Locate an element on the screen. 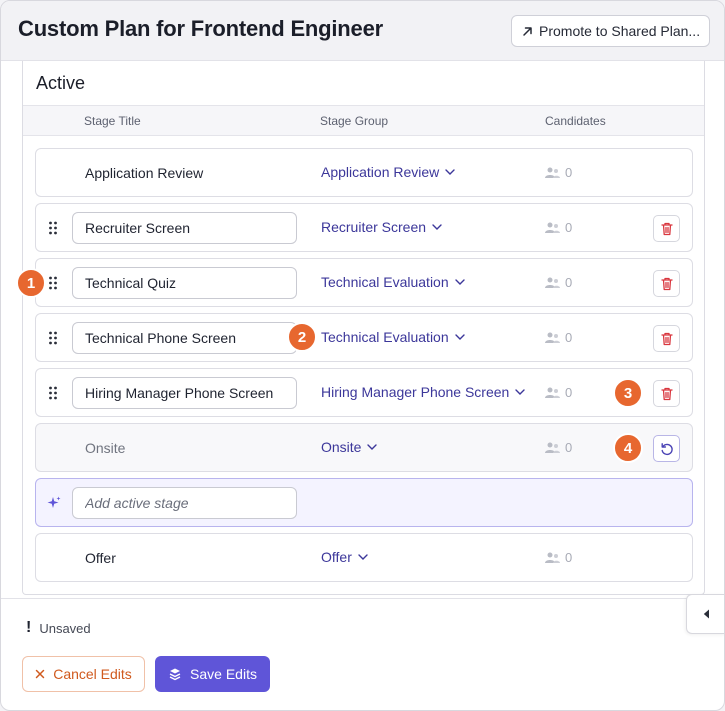 This screenshot has height=711, width=725. stage-row: Offer Offer 0 is located at coordinates (364, 557).